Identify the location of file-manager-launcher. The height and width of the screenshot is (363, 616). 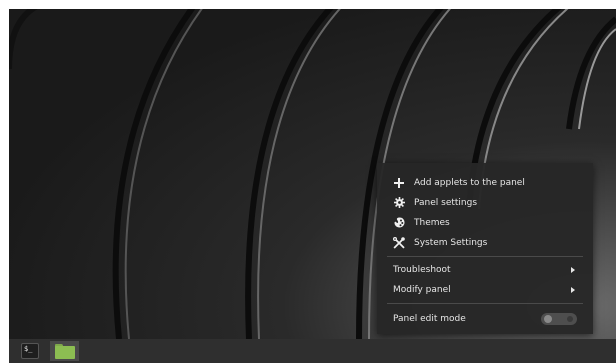
(64, 351).